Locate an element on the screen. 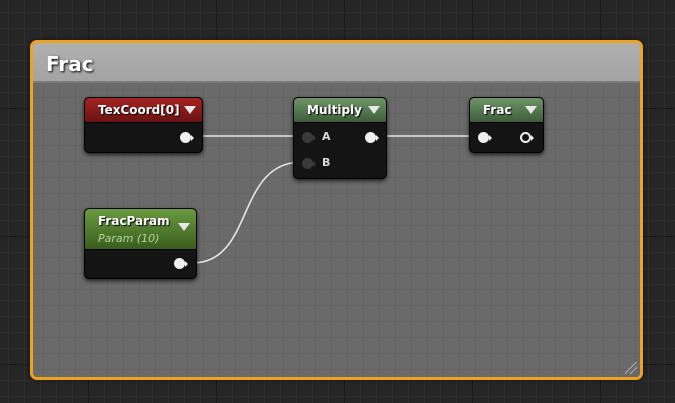 Image resolution: width=675 pixels, height=403 pixels. node-texcoord: TexCoord[0] is located at coordinates (143, 125).